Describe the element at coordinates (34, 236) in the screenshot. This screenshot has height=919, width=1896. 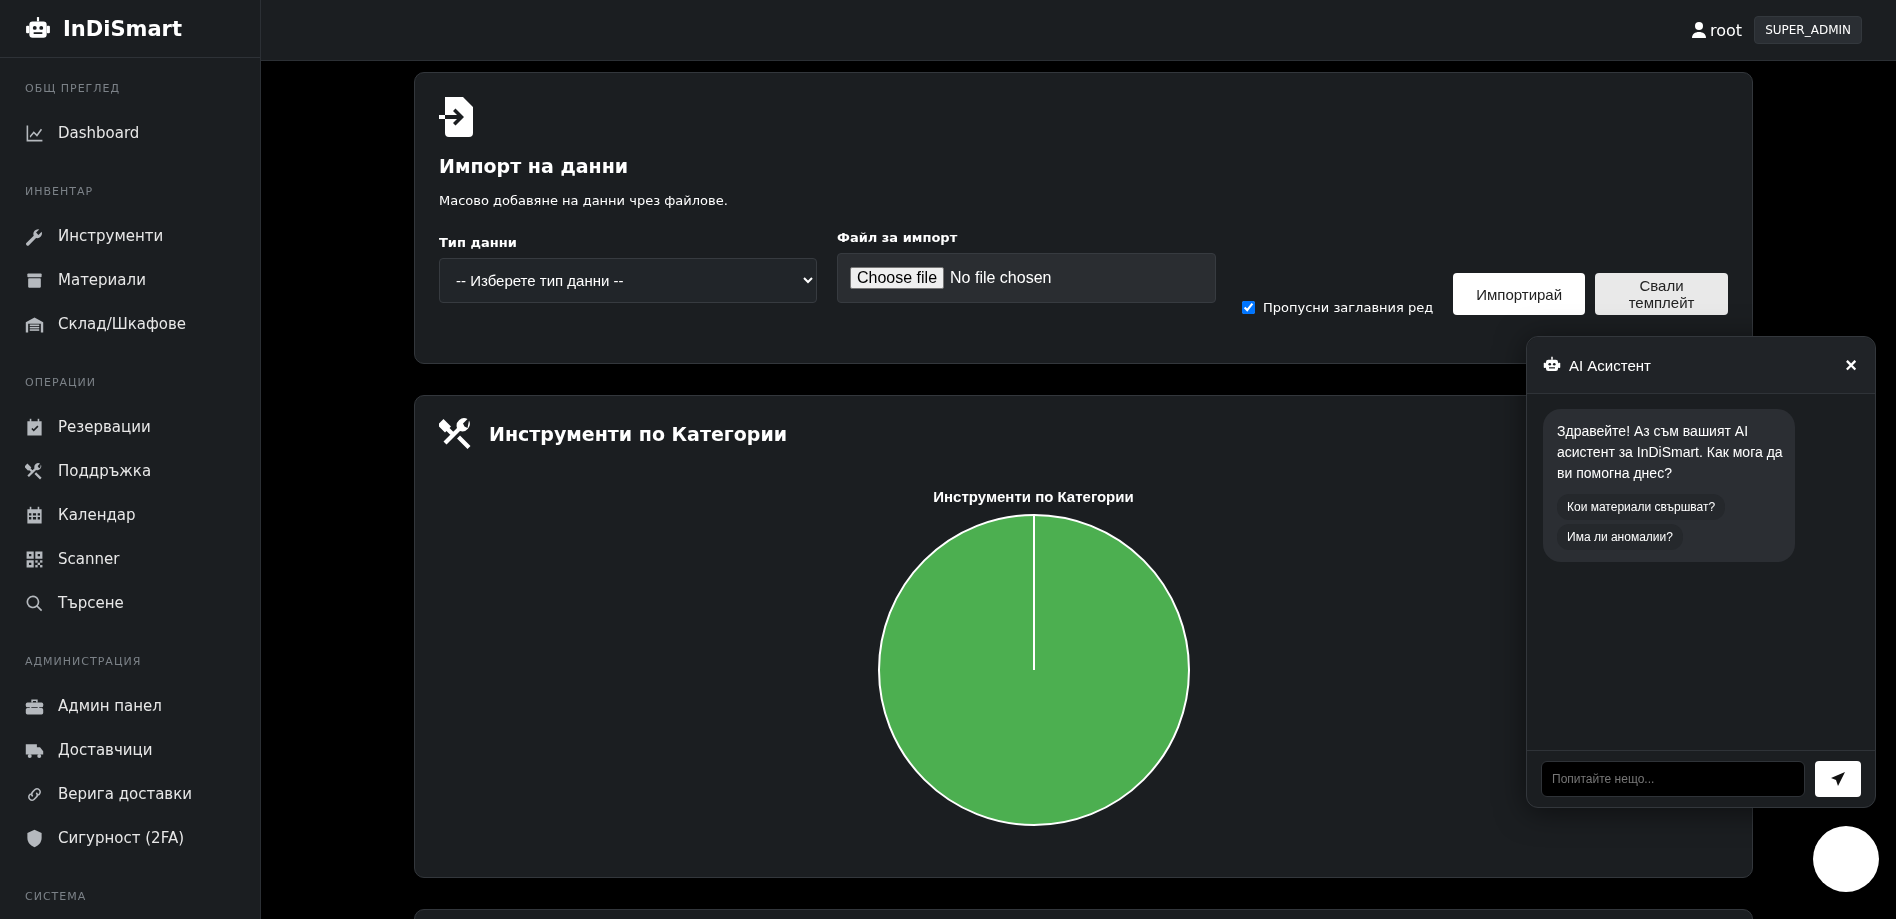
I see `wrench-icon` at that location.